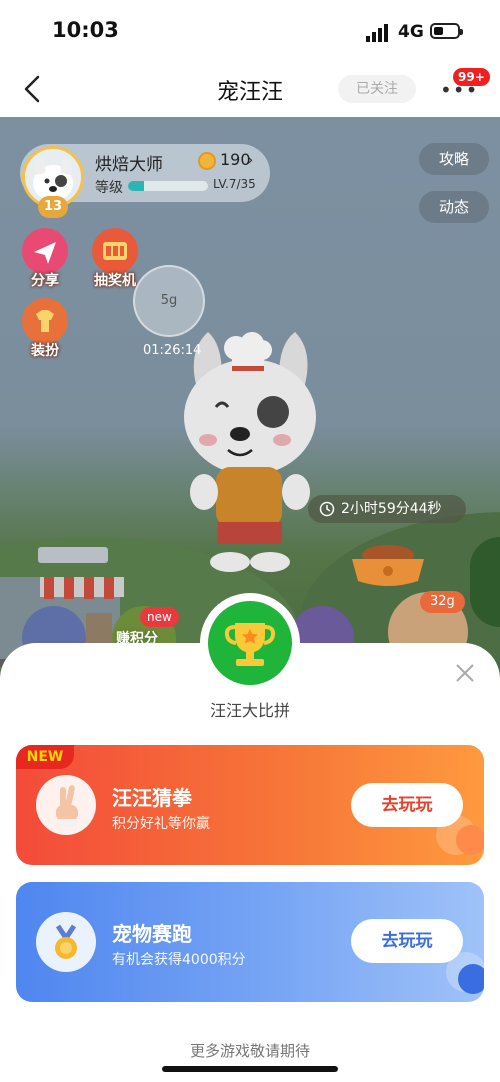 The width and height of the screenshot is (500, 1082). Describe the element at coordinates (66, 805) in the screenshot. I see `victory-hand-icon` at that location.